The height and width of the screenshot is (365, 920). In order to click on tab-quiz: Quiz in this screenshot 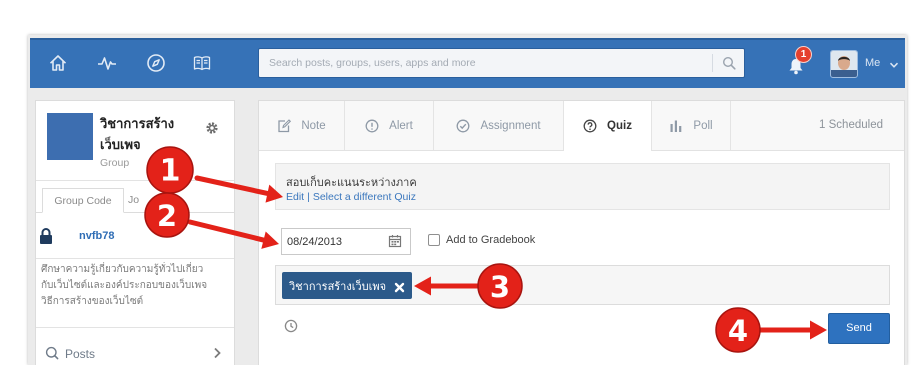, I will do `click(608, 126)`.